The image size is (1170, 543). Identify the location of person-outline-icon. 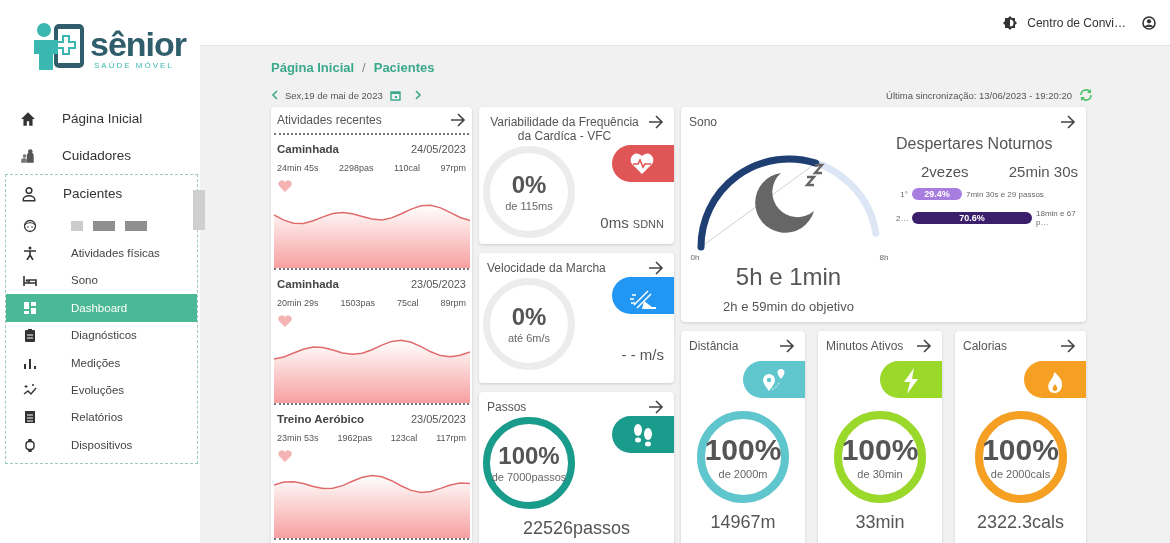
(29, 193).